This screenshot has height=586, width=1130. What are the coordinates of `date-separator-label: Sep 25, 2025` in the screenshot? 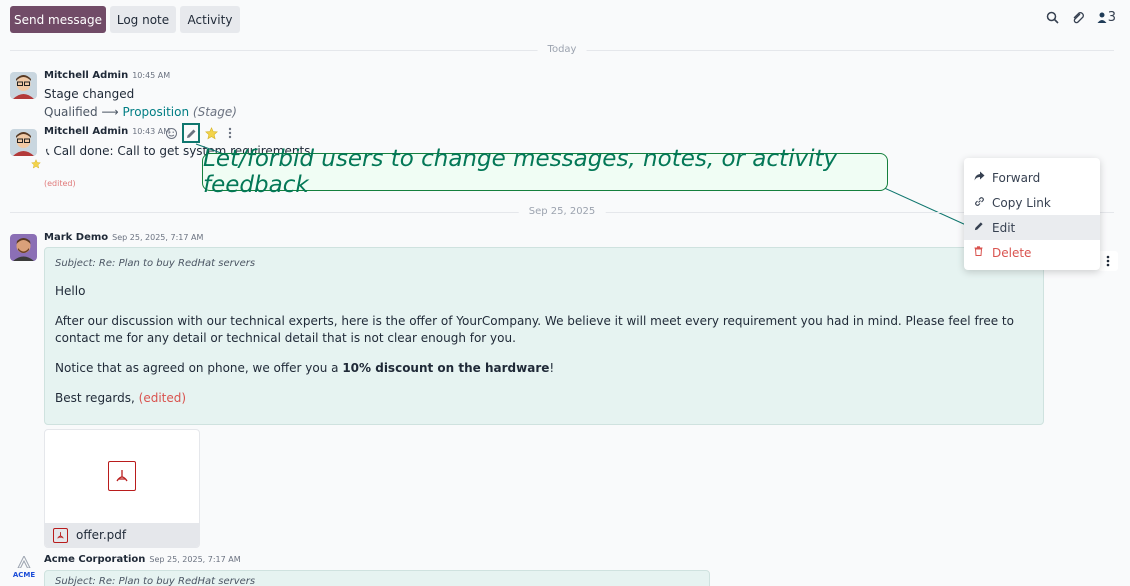 It's located at (562, 211).